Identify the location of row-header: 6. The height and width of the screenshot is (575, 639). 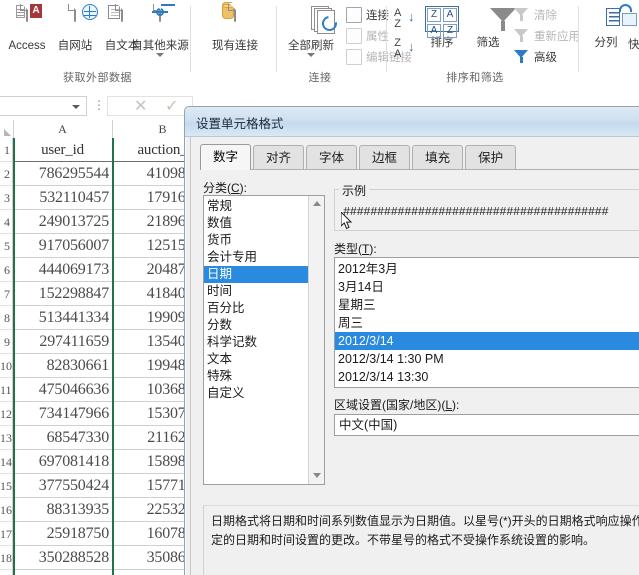
(6, 270).